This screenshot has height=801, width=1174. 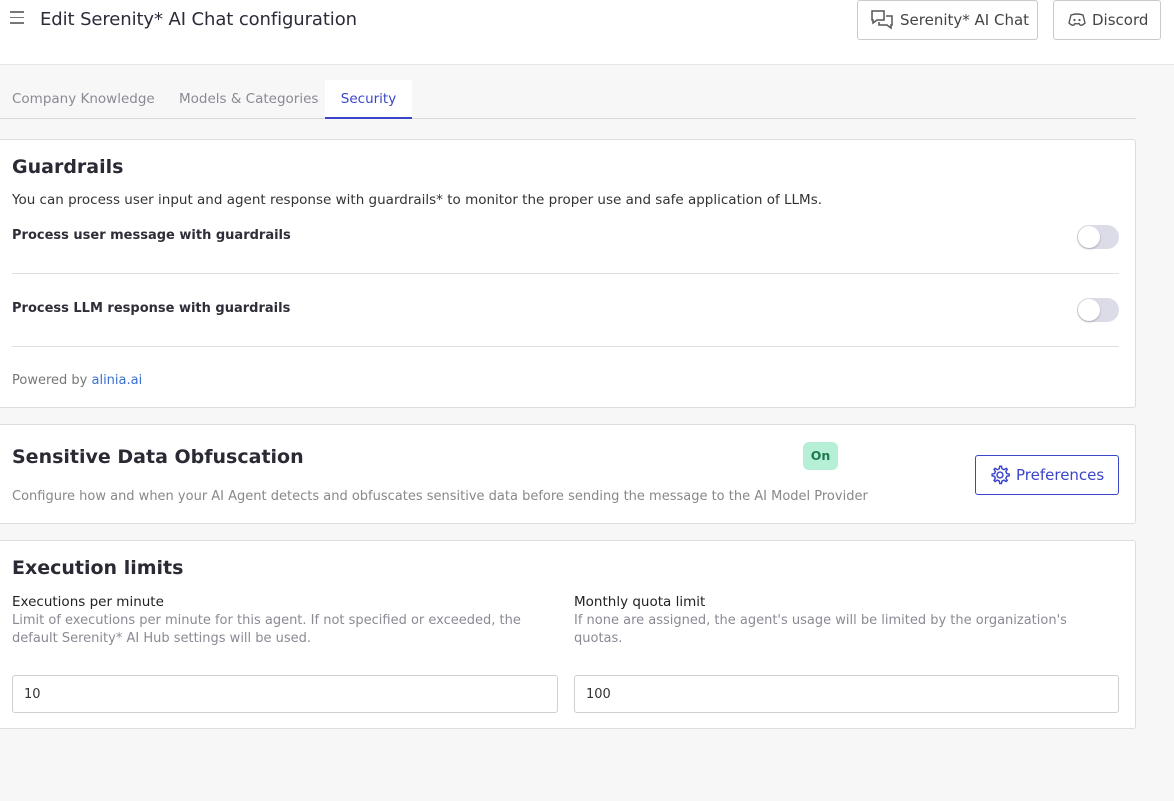 What do you see at coordinates (640, 602) in the screenshot?
I see `monthly-quota-label: Monthly quota limit` at bounding box center [640, 602].